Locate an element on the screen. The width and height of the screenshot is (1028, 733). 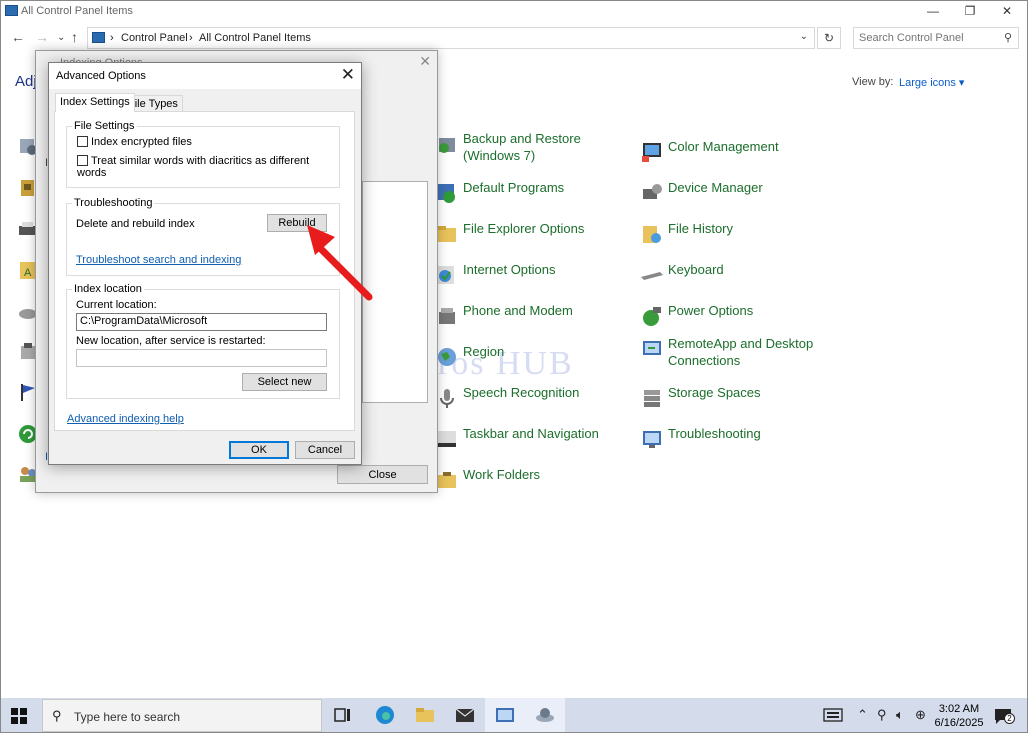
close-window-button: ✕ is located at coordinates (1007, 12).